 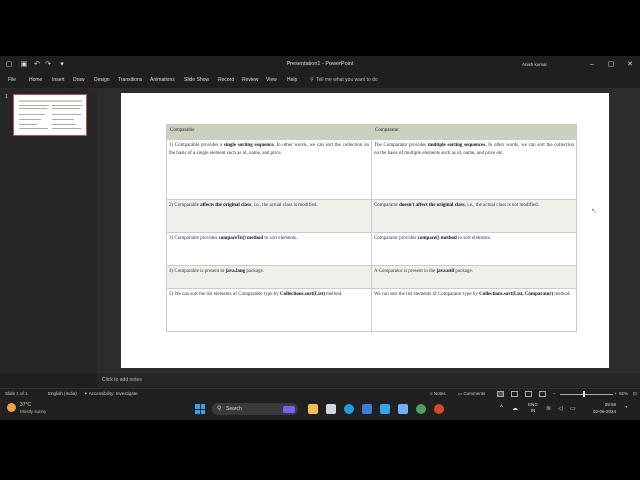 What do you see at coordinates (548, 408) in the screenshot?
I see `wifi-icon: ≋` at bounding box center [548, 408].